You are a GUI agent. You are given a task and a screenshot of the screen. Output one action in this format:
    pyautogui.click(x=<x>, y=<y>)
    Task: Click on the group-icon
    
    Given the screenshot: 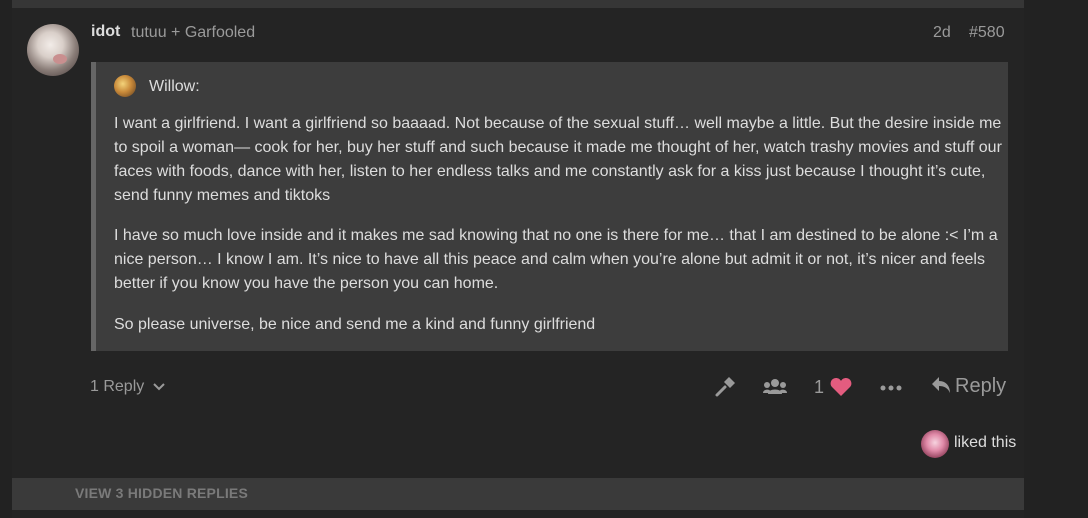 What is the action you would take?
    pyautogui.click(x=775, y=387)
    